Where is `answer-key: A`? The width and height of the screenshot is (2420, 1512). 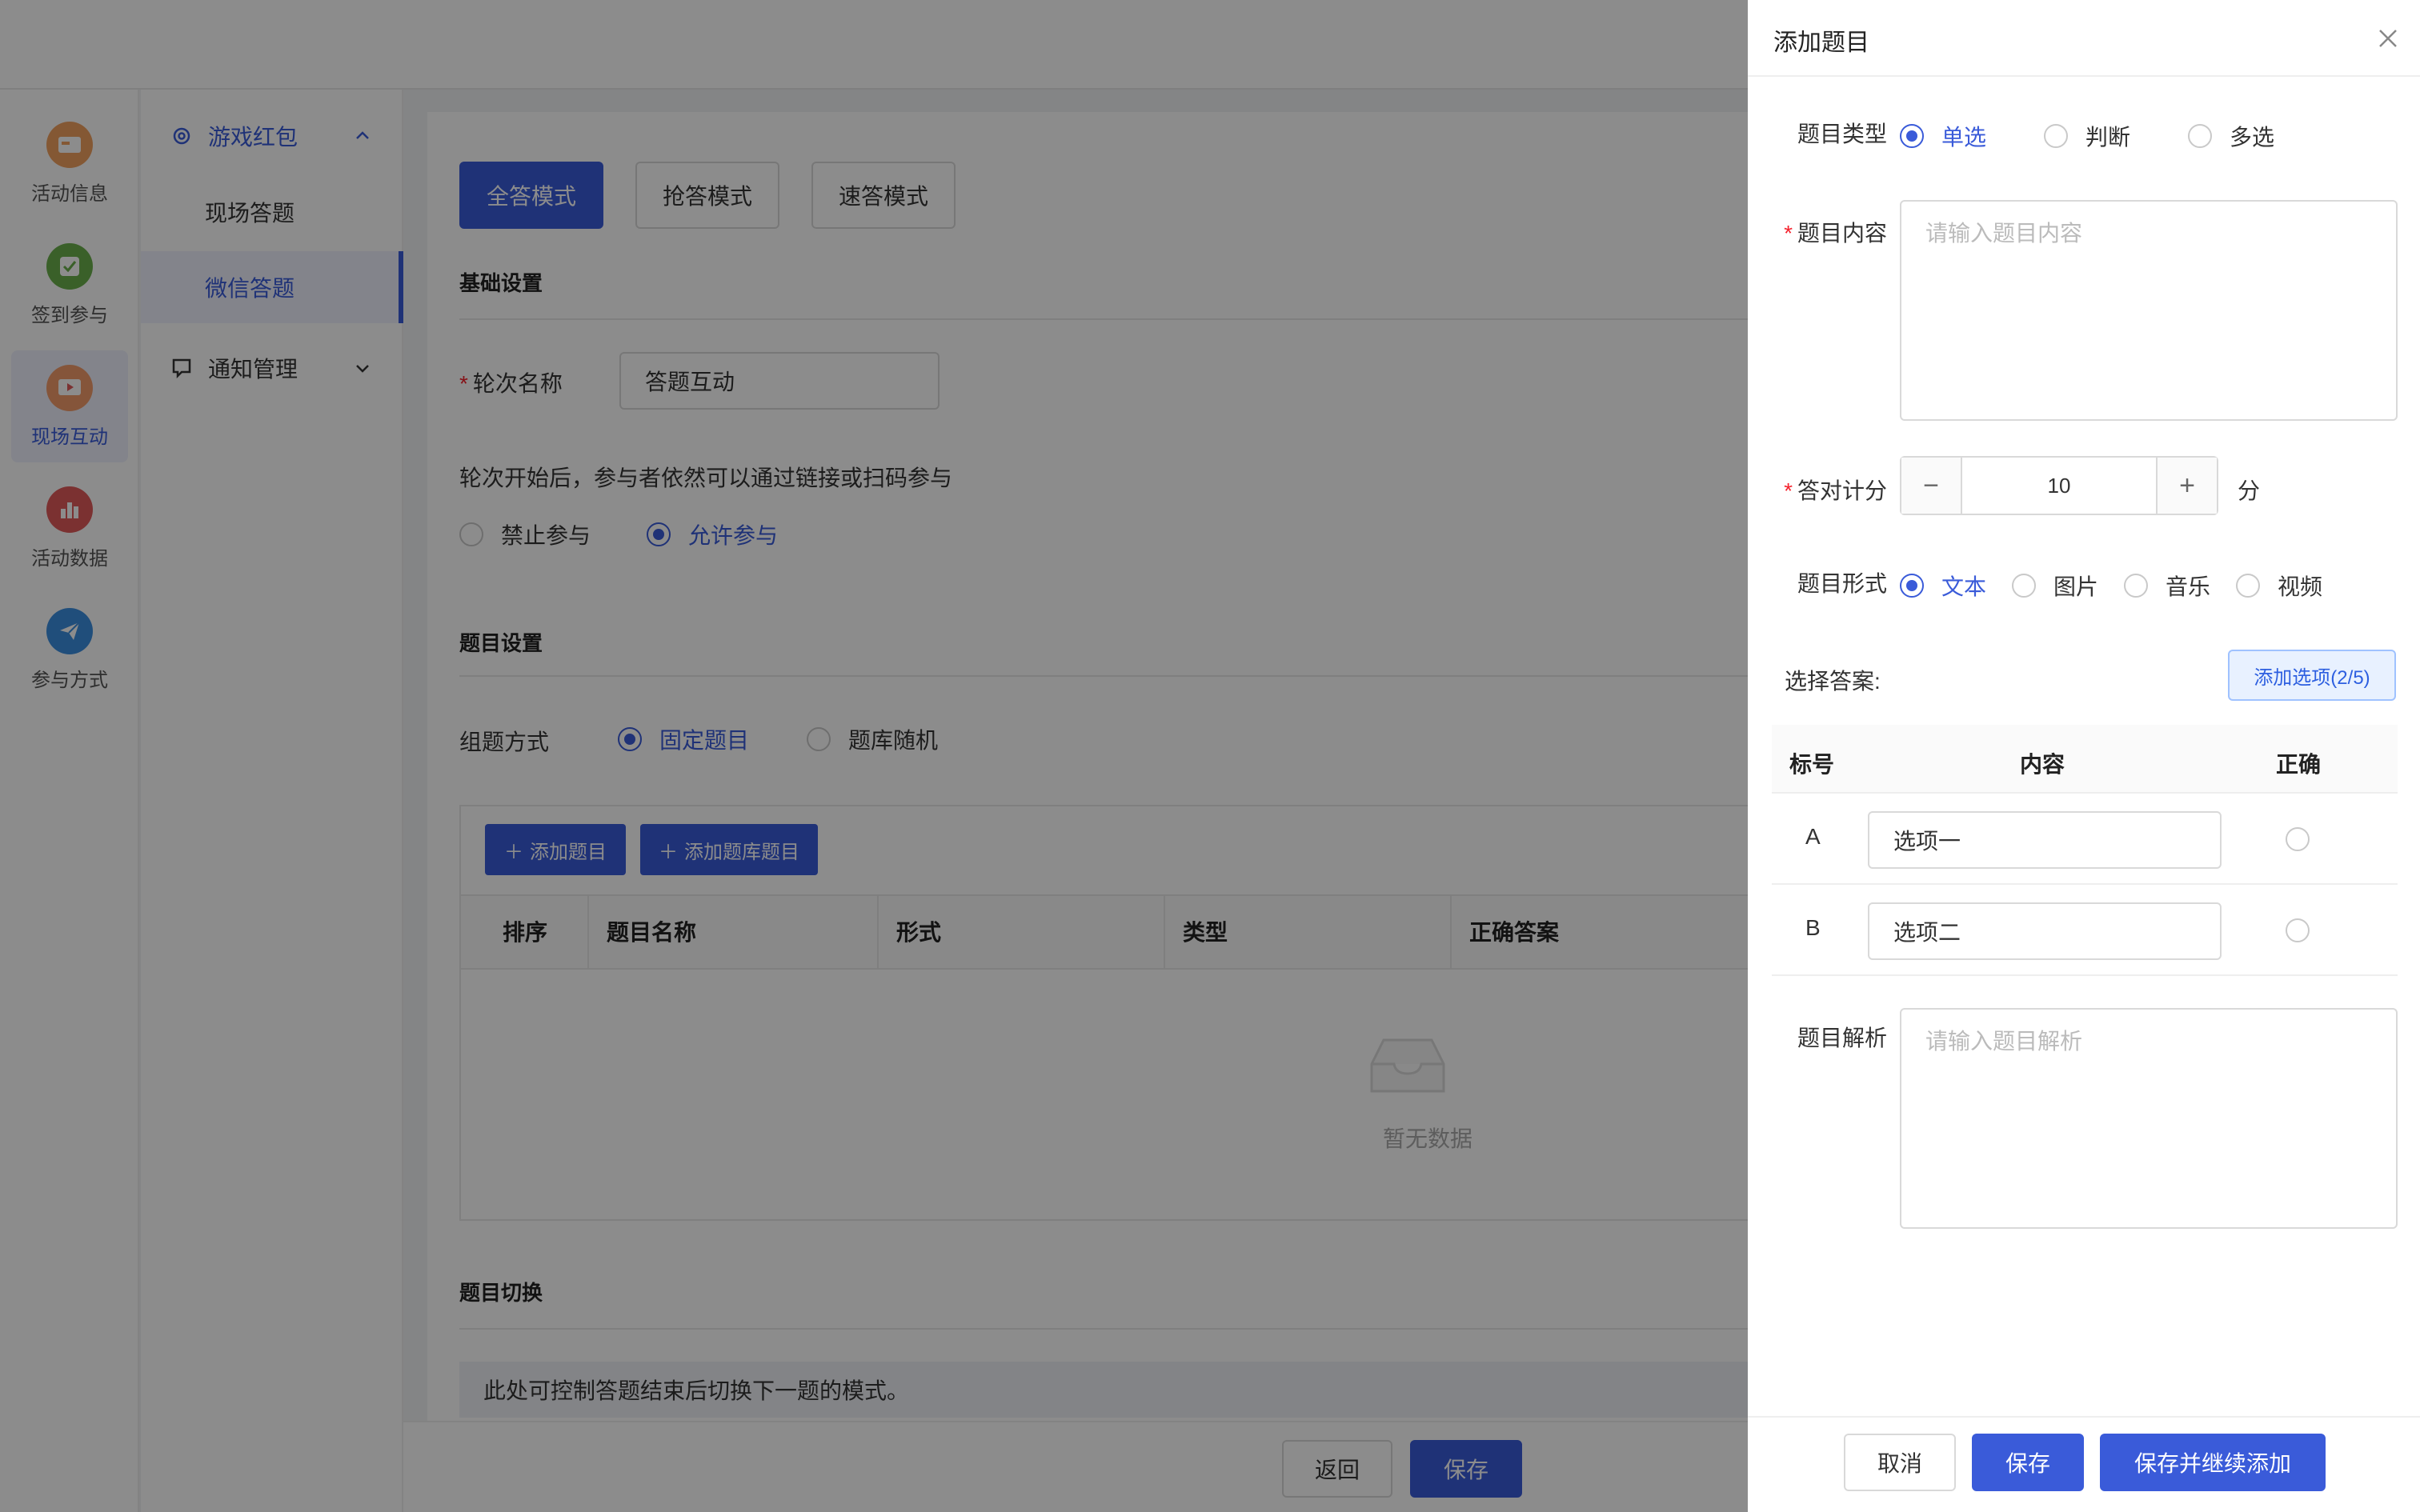 answer-key: A is located at coordinates (1813, 836).